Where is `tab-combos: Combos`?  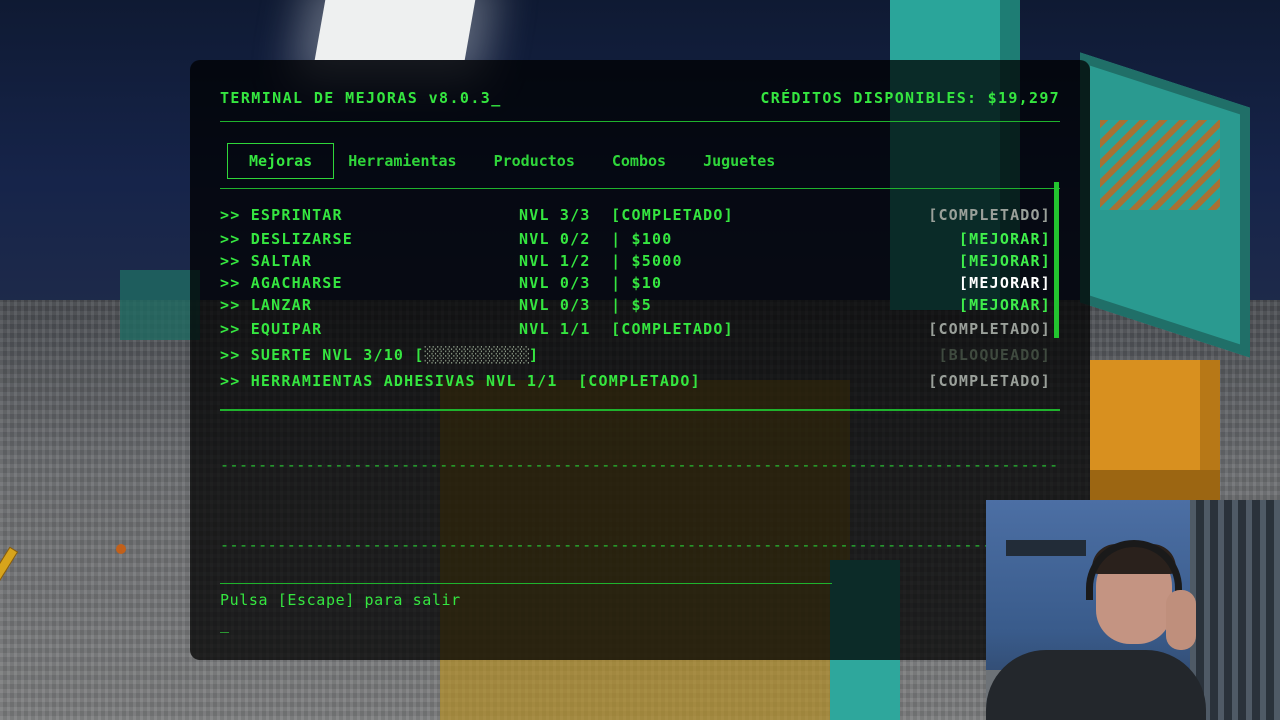 tab-combos: Combos is located at coordinates (639, 161).